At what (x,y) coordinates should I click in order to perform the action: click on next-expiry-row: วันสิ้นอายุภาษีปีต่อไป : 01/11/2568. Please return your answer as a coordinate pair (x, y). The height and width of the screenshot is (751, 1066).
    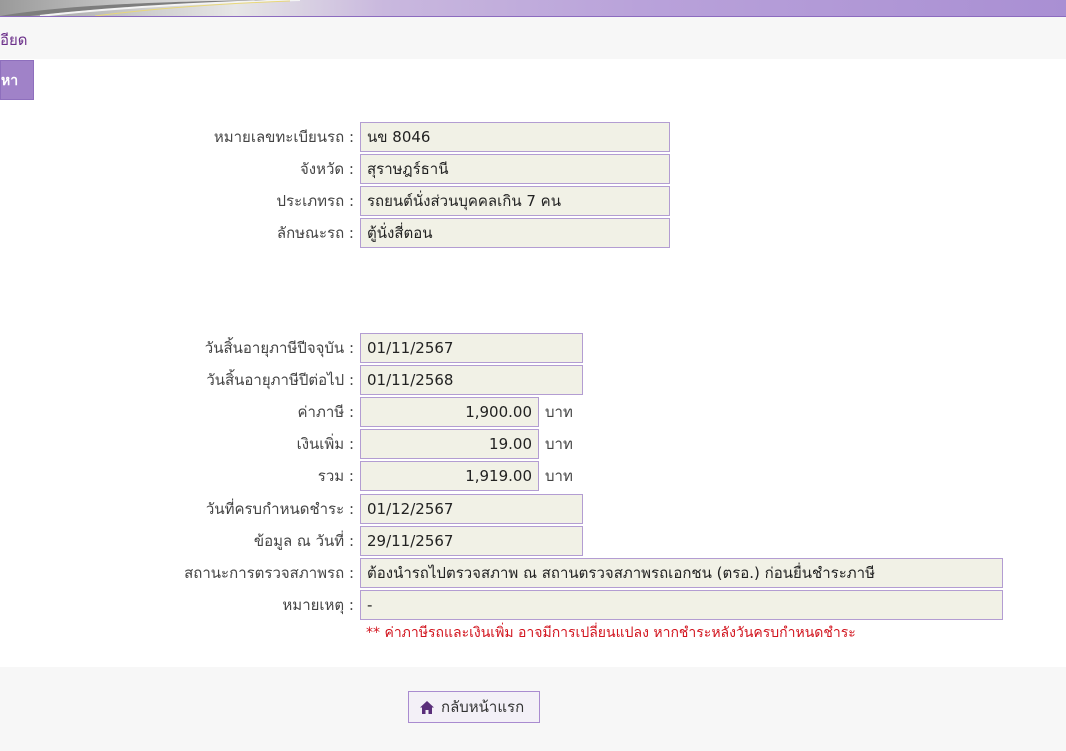
    Looking at the image, I should click on (533, 380).